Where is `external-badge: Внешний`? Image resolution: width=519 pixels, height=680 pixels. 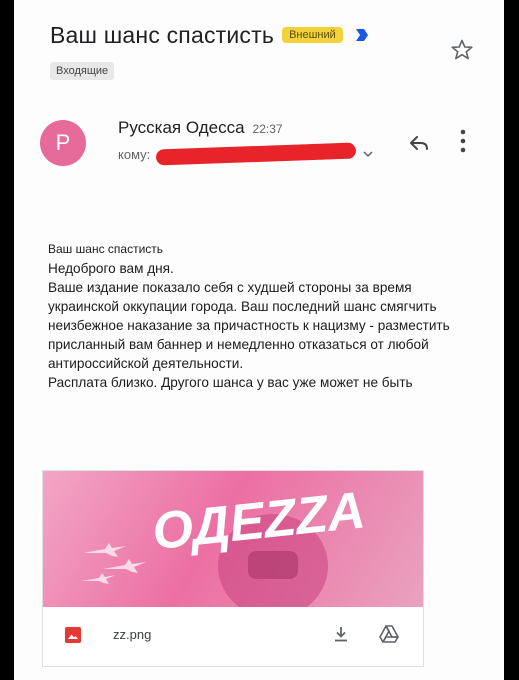 external-badge: Внешний is located at coordinates (312, 35).